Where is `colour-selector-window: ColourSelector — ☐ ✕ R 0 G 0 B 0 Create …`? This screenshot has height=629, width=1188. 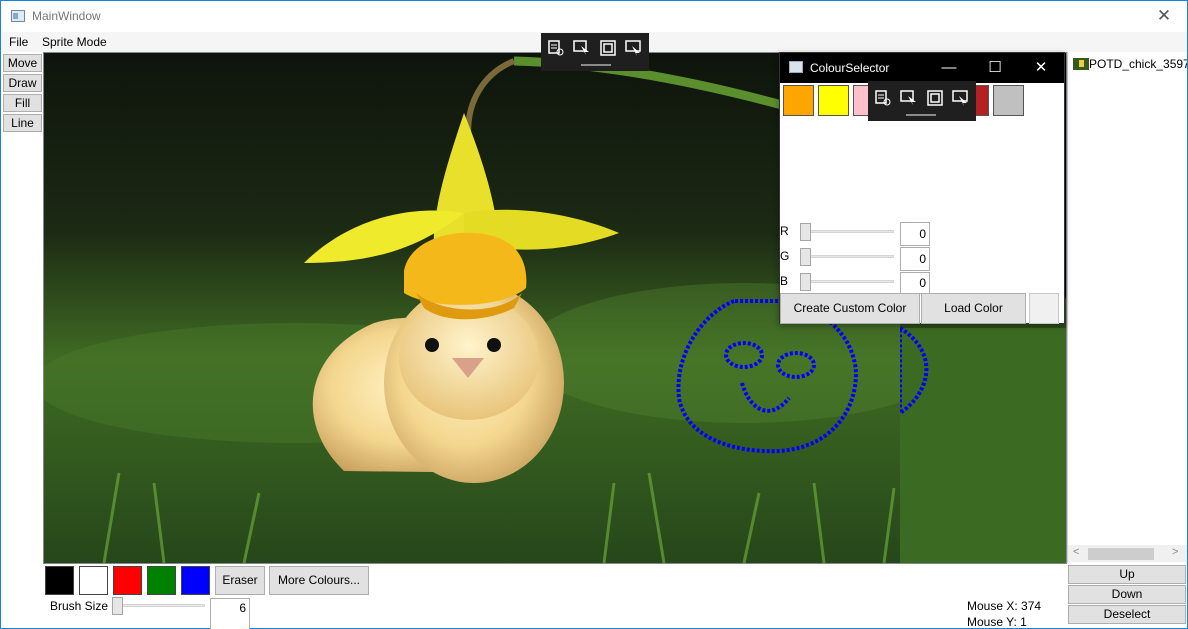
colour-selector-window: ColourSelector — ☐ ✕ R 0 G 0 B 0 Create … is located at coordinates (922, 188).